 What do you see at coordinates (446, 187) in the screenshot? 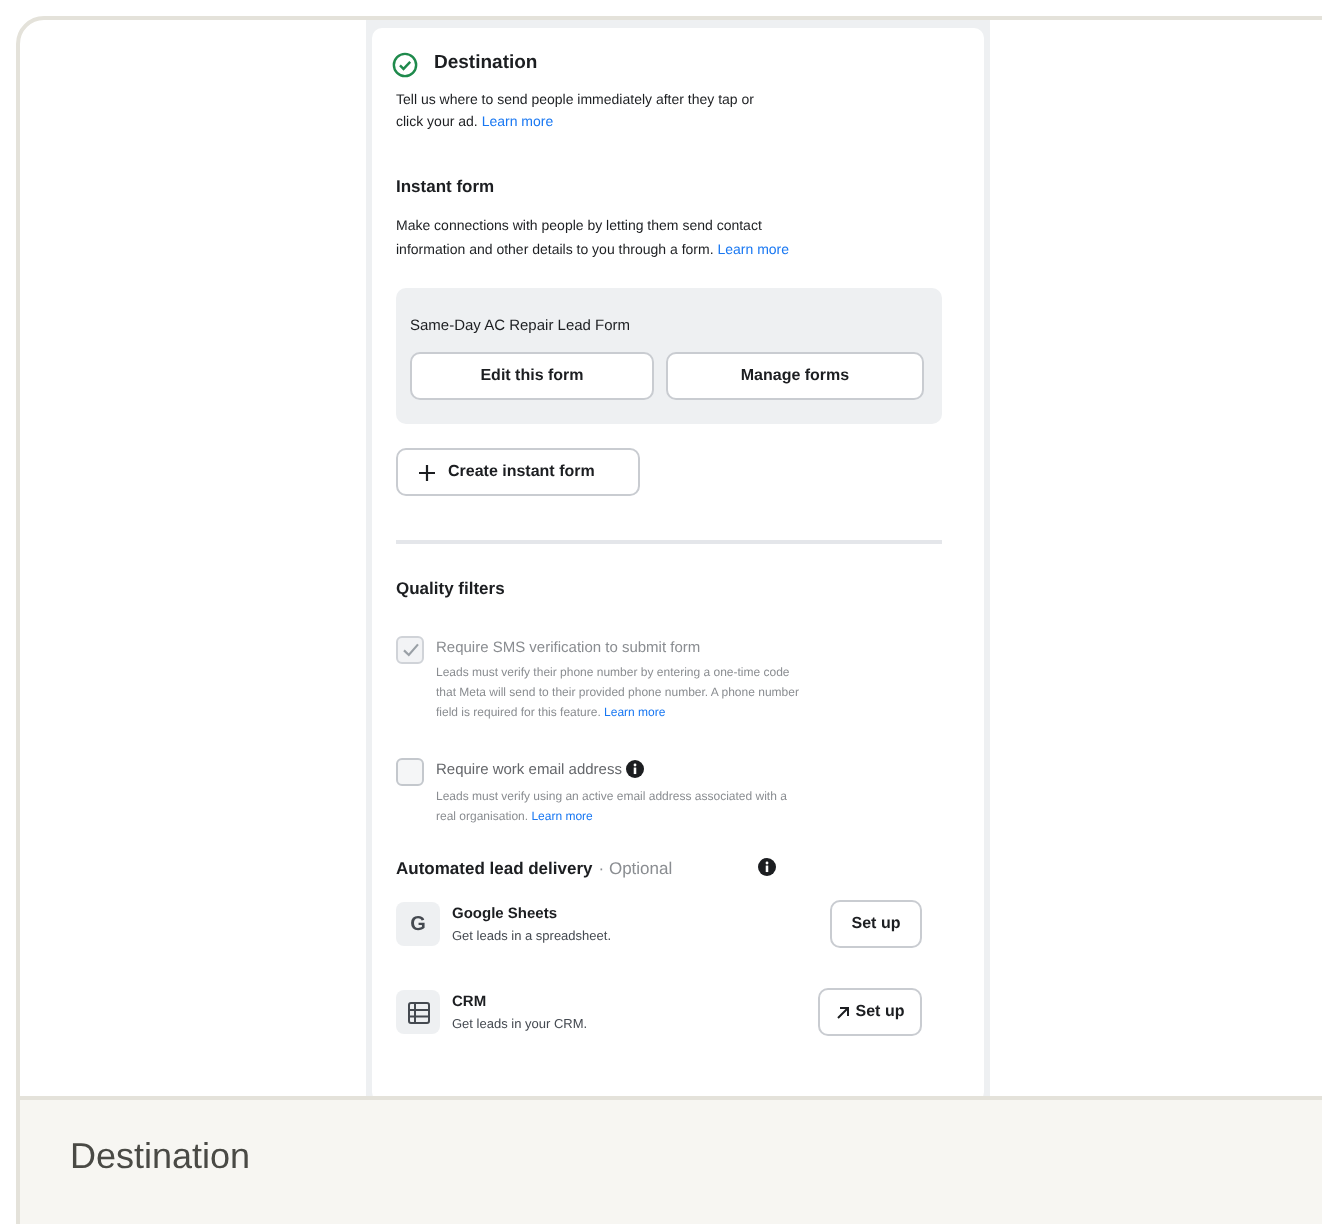
I see `section-title: Instant form` at bounding box center [446, 187].